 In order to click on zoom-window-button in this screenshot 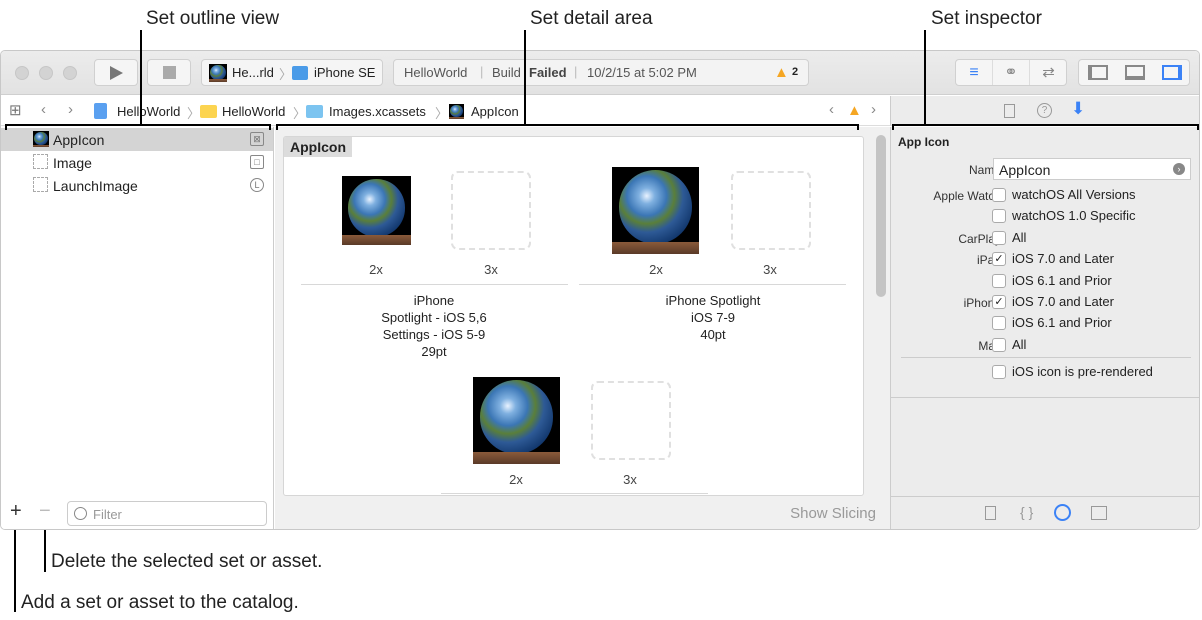, I will do `click(70, 73)`.